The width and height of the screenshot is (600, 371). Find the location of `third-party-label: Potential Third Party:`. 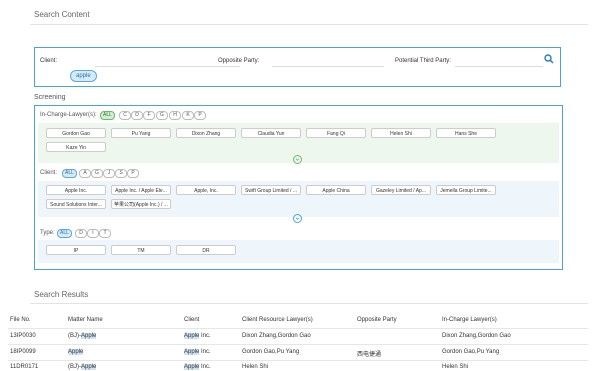

third-party-label: Potential Third Party: is located at coordinates (423, 61).